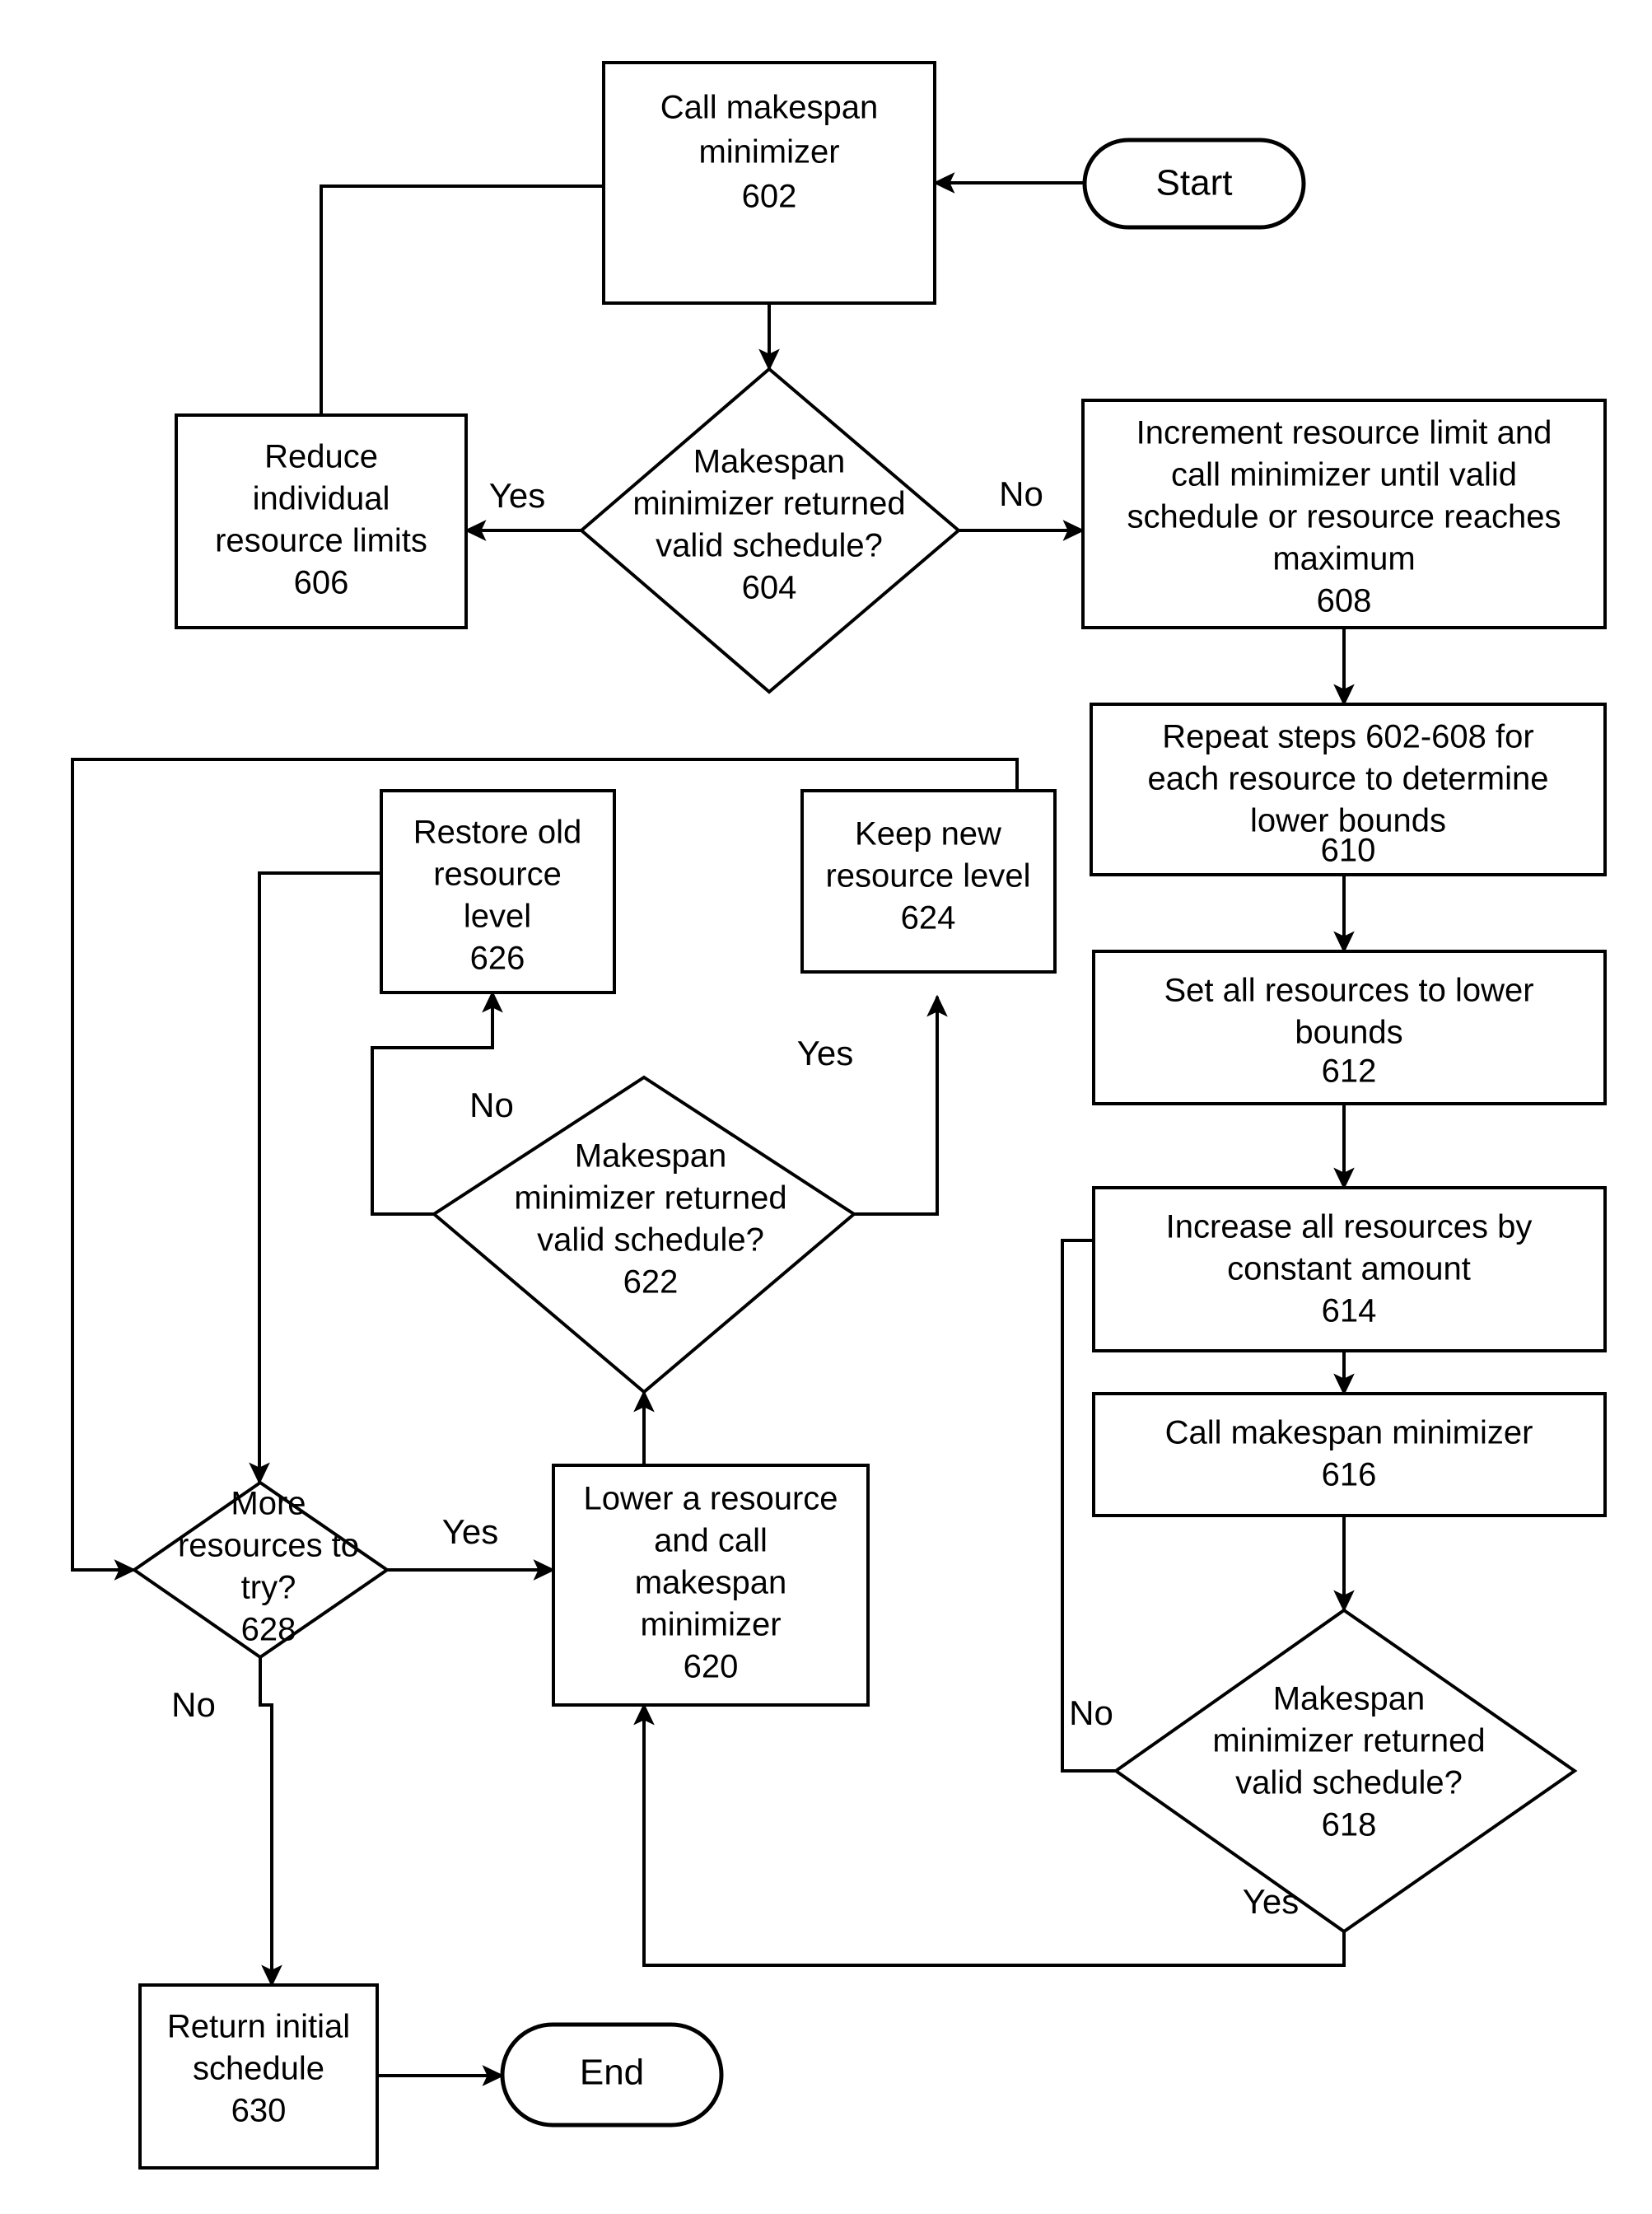 Image resolution: width=1652 pixels, height=2214 pixels. Describe the element at coordinates (268, 1630) in the screenshot. I see `node-628-line-3: 628` at that location.